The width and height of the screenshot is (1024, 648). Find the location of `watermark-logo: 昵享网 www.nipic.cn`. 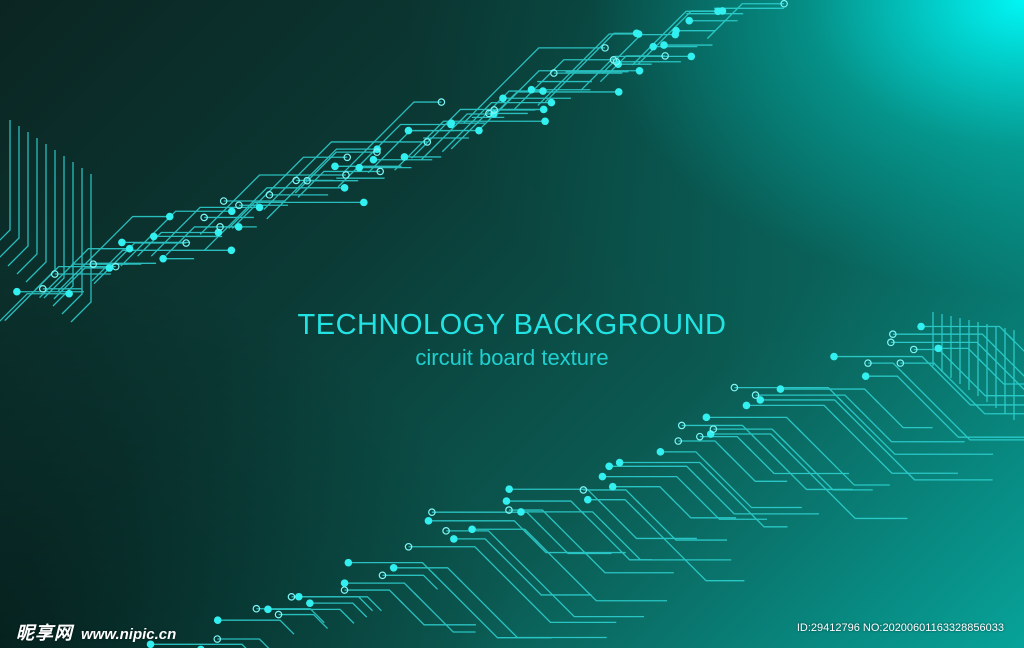

watermark-logo: 昵享网 www.nipic.cn is located at coordinates (96, 632).